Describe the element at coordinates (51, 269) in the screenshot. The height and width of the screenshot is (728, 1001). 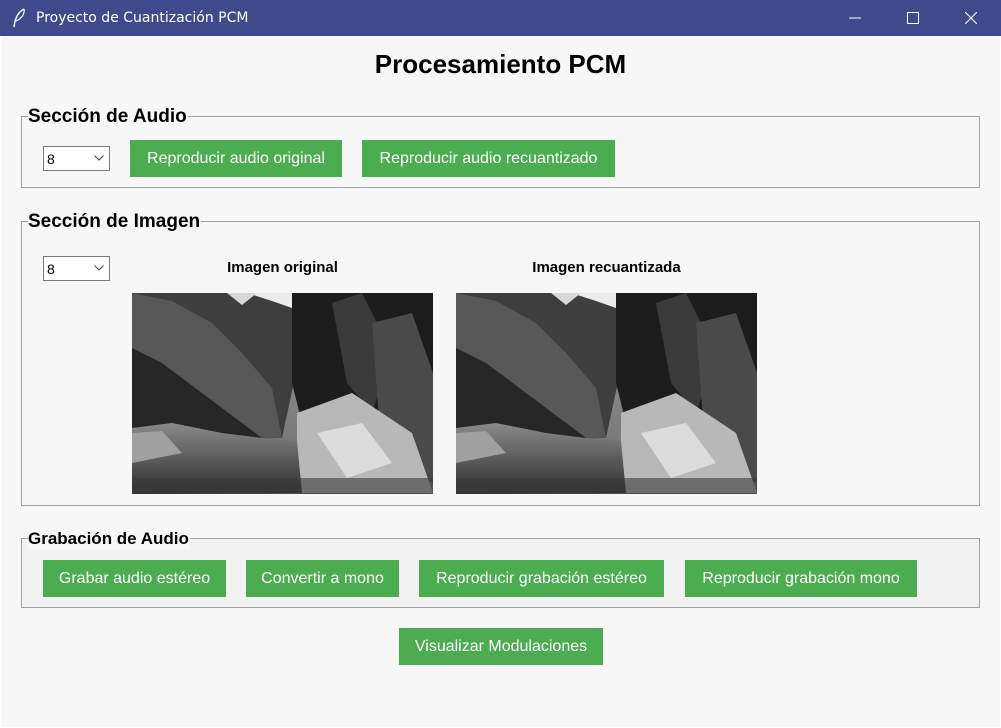
I see `image-bits-value: 8` at that location.